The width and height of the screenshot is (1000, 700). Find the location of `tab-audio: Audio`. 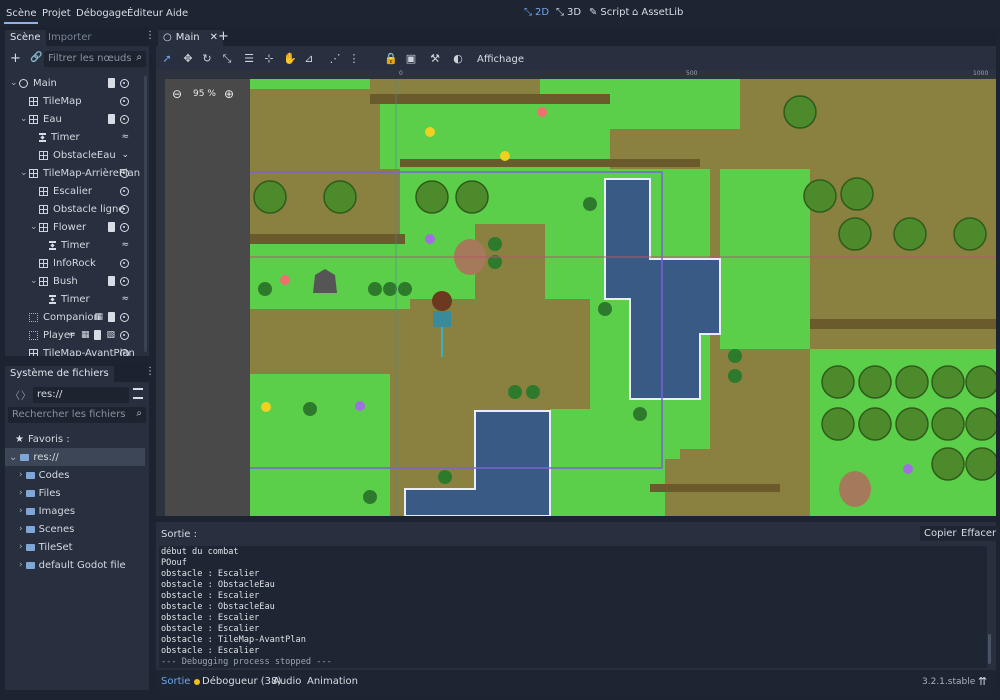

tab-audio: Audio is located at coordinates (287, 681).